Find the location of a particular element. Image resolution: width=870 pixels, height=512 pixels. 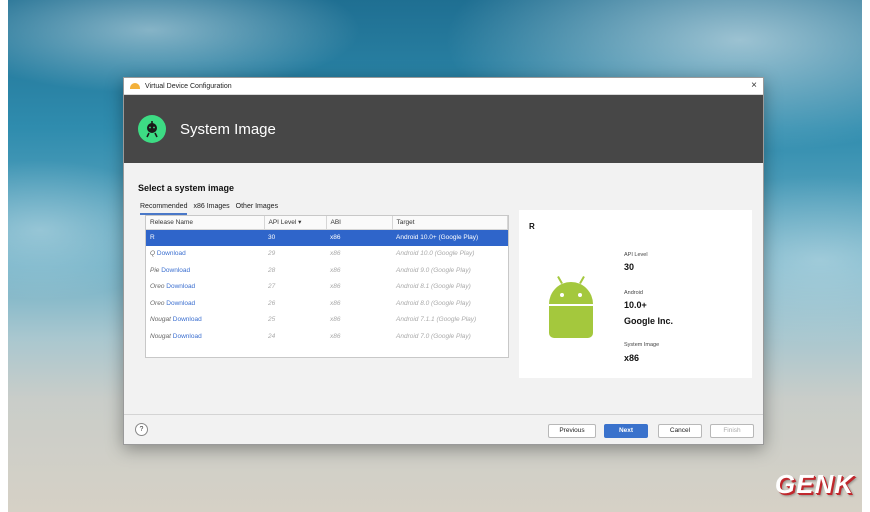

wizard-title: System Image is located at coordinates (228, 129).